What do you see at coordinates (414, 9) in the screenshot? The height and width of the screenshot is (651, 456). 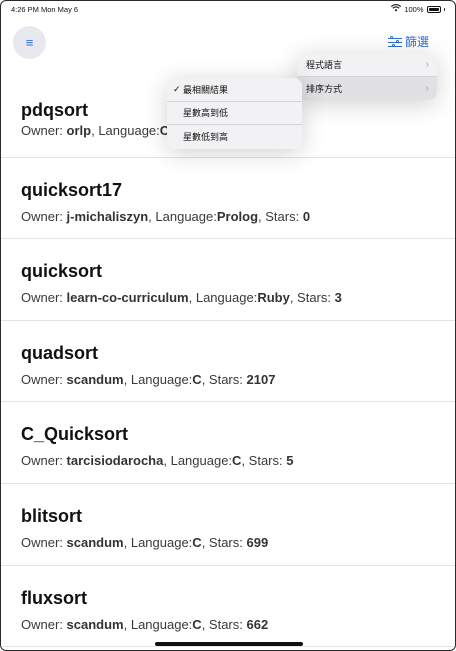 I see `battery-percent: 100%` at bounding box center [414, 9].